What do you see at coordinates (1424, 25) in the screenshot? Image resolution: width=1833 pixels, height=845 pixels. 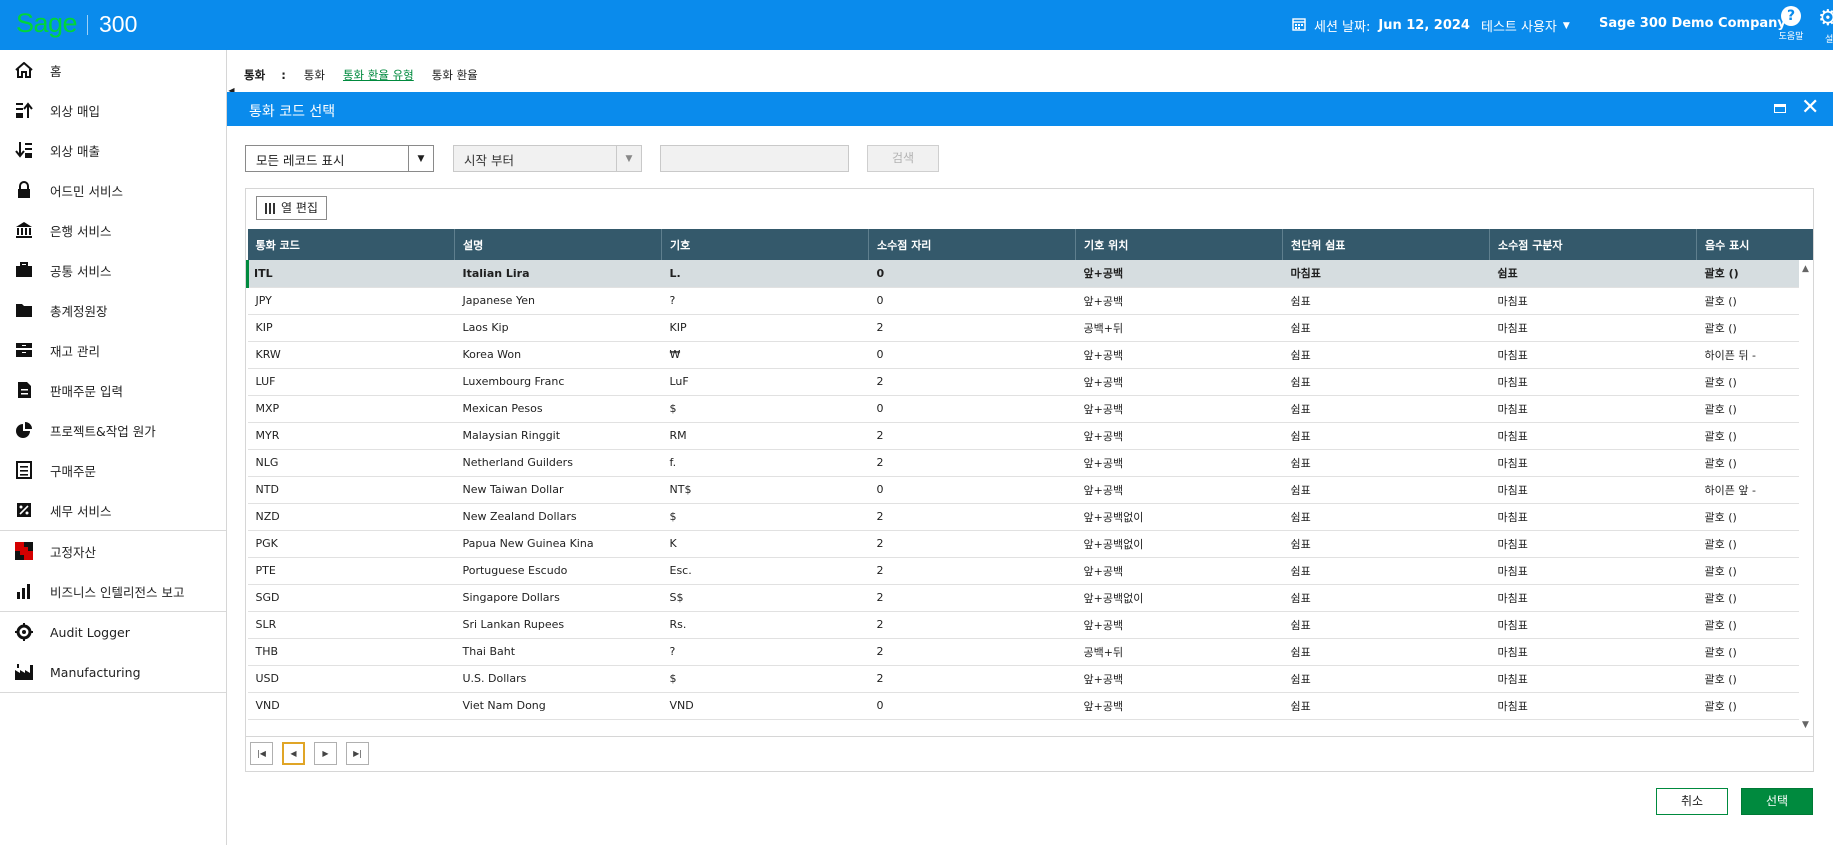 I see `session-date-value: Jun 12, 2024` at bounding box center [1424, 25].